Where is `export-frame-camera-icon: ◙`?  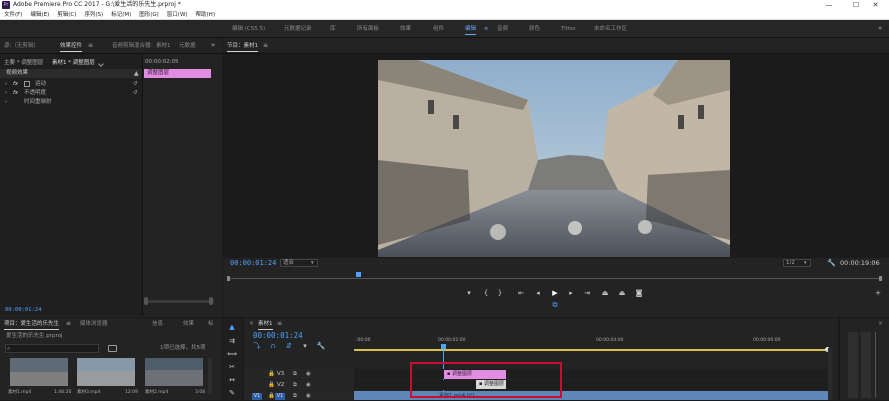
export-frame-camera-icon: ◙ is located at coordinates (639, 293).